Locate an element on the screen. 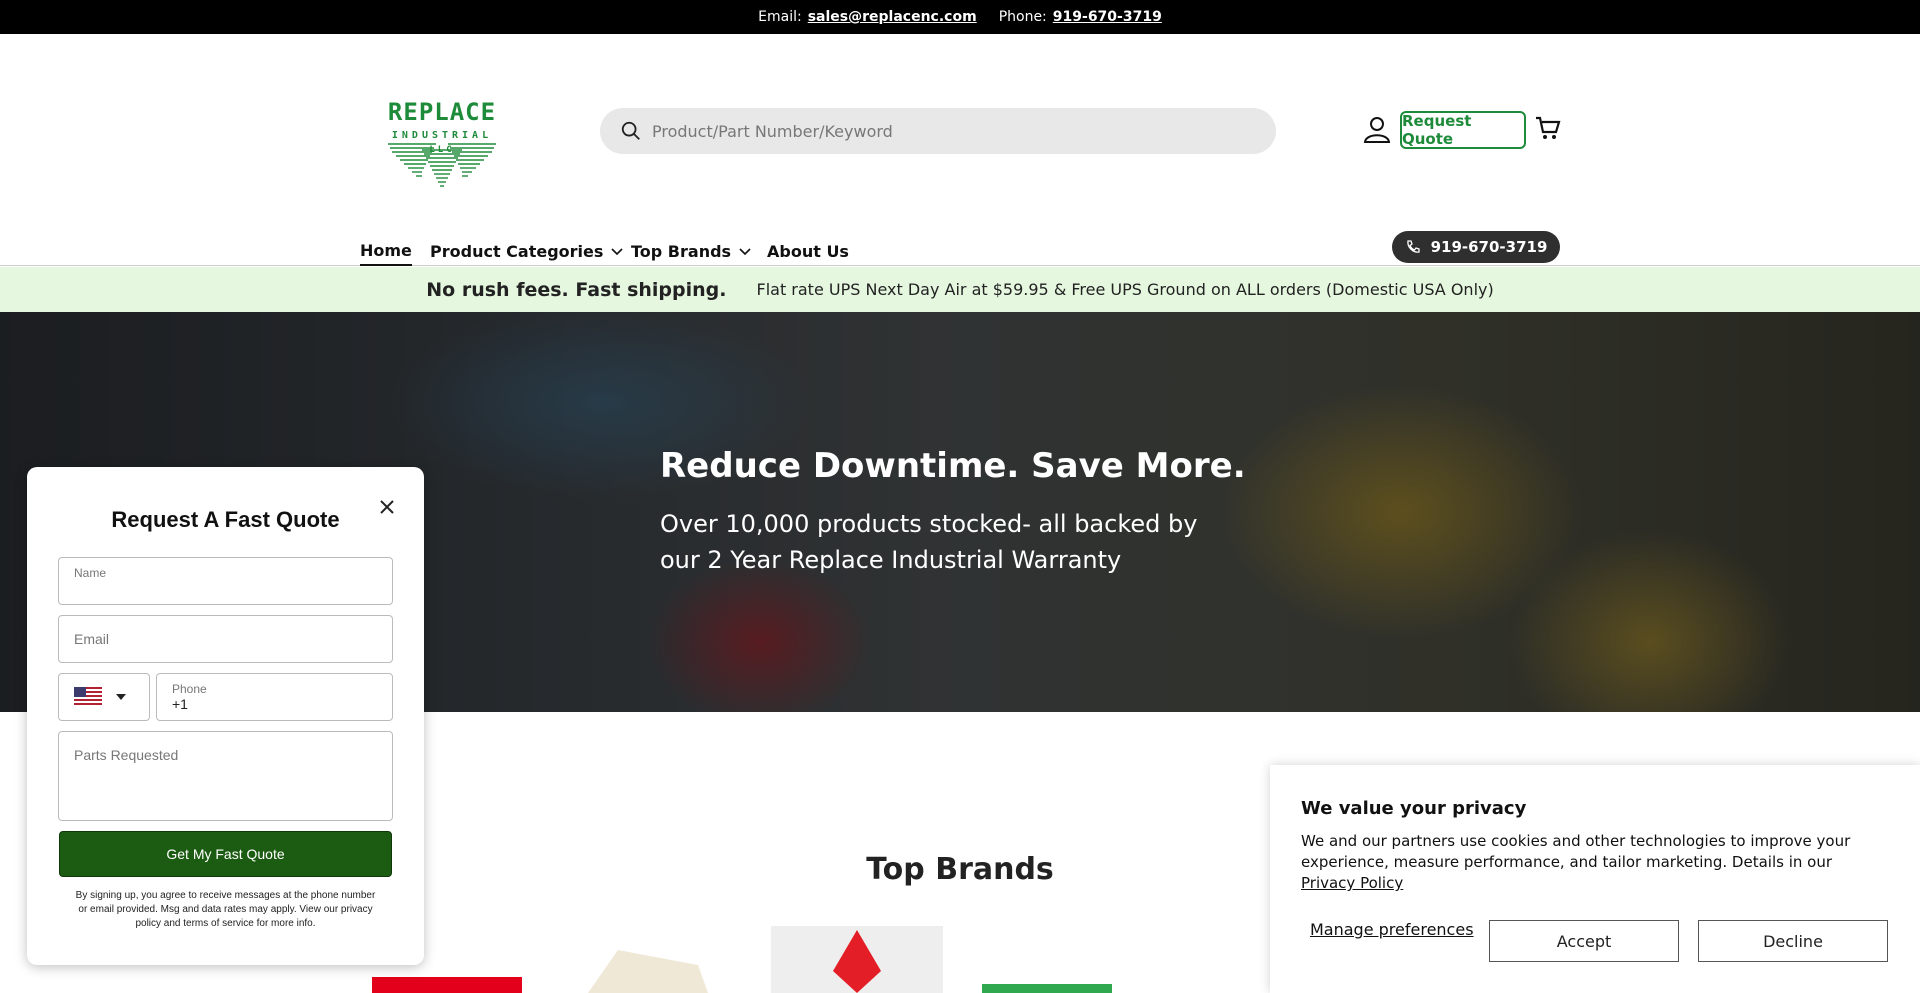  email-link: sales@replacenc.com is located at coordinates (892, 17).